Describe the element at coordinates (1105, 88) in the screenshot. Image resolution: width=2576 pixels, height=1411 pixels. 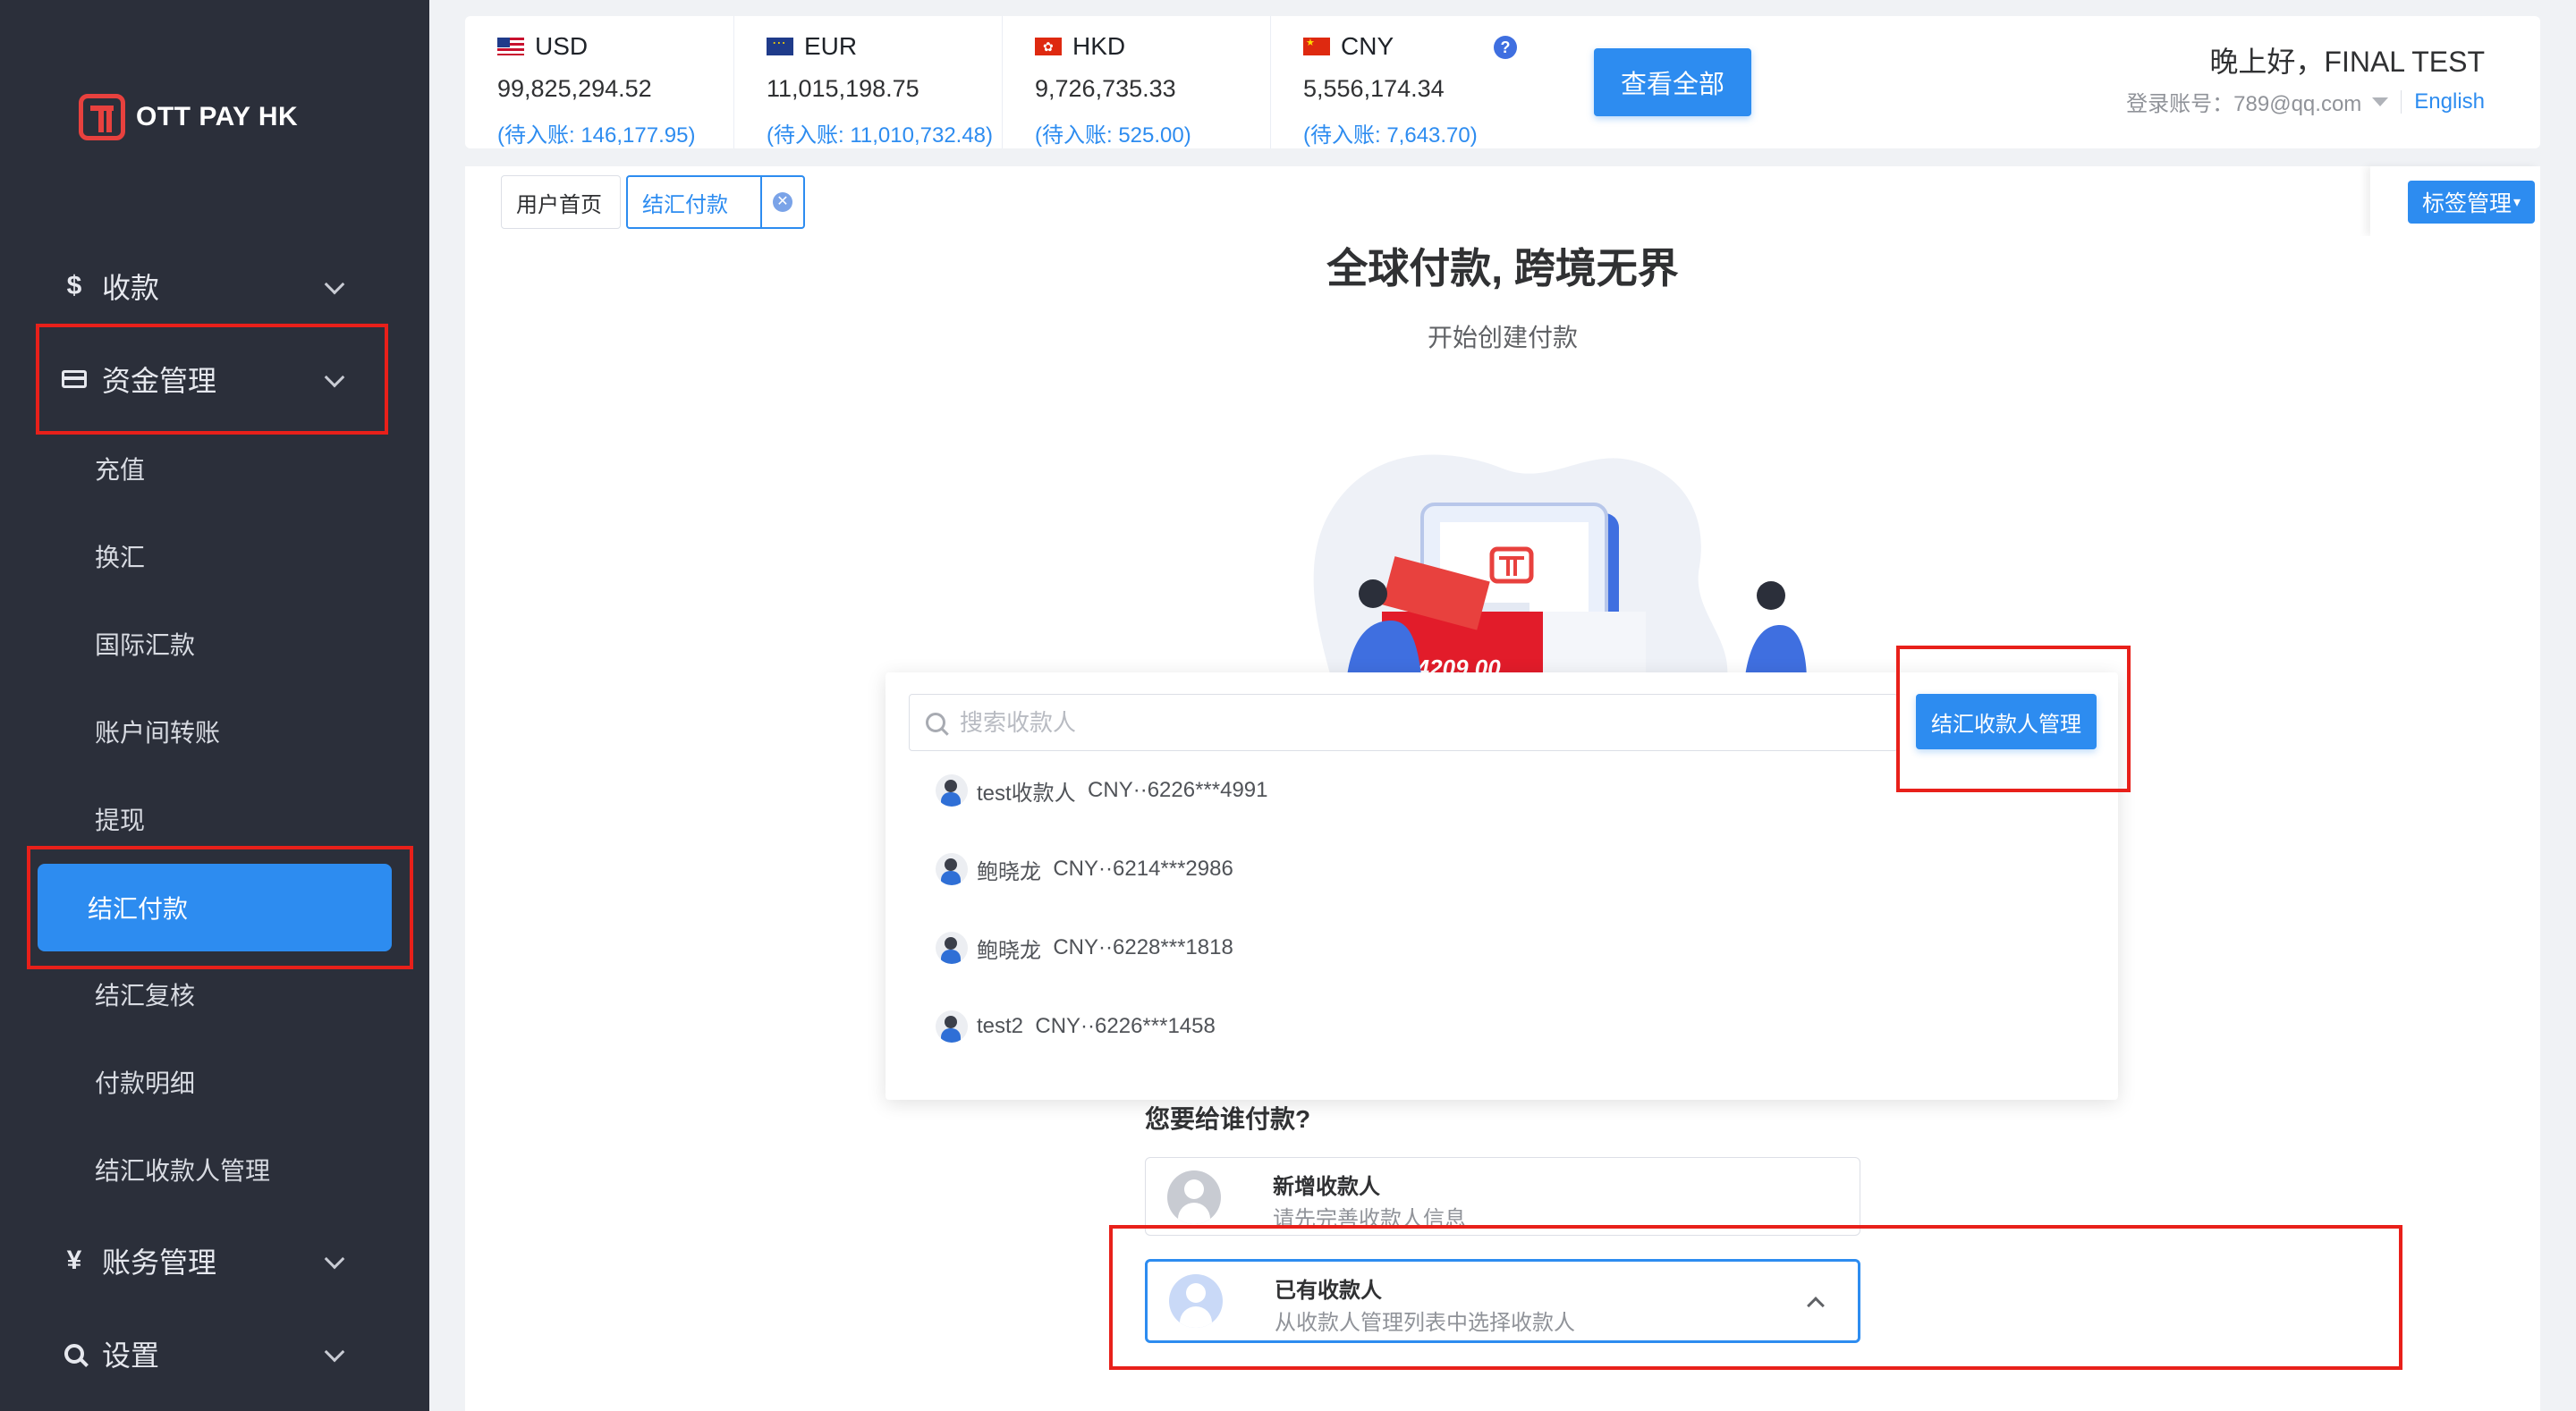
I see `balance-amount: 9,726,735.33` at that location.